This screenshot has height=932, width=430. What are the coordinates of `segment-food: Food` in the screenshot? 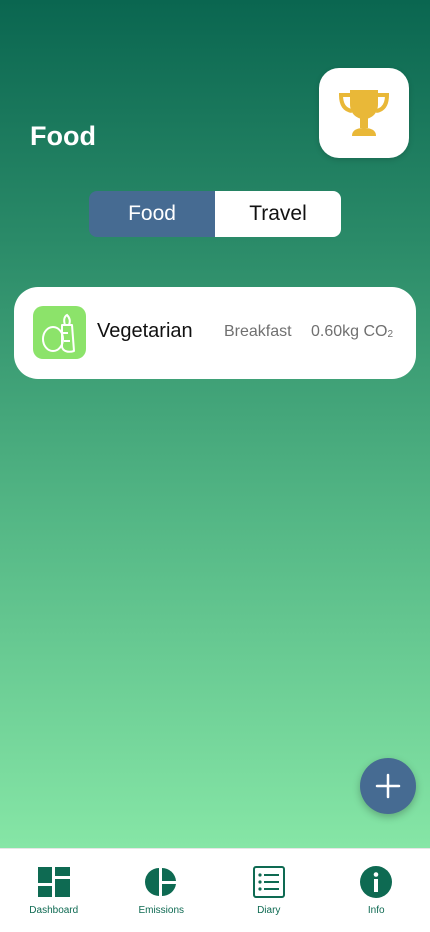 It's located at (152, 214).